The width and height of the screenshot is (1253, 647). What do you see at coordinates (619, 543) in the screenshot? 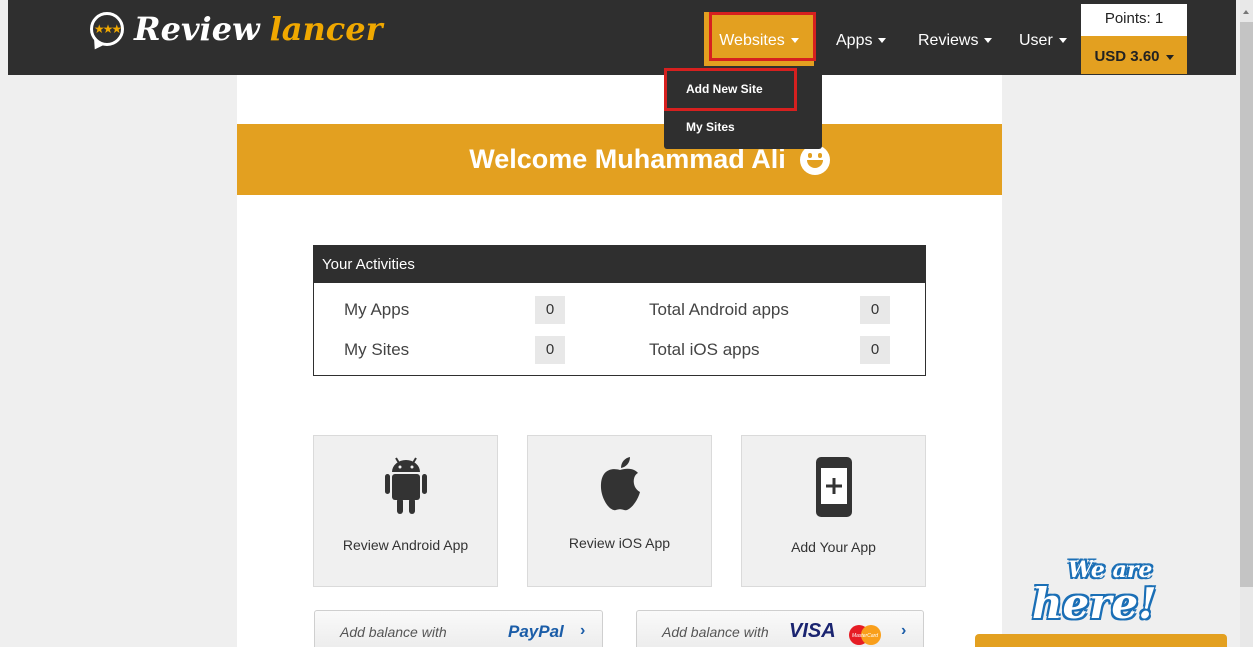
I see `card-label-ios: Review iOS App` at bounding box center [619, 543].